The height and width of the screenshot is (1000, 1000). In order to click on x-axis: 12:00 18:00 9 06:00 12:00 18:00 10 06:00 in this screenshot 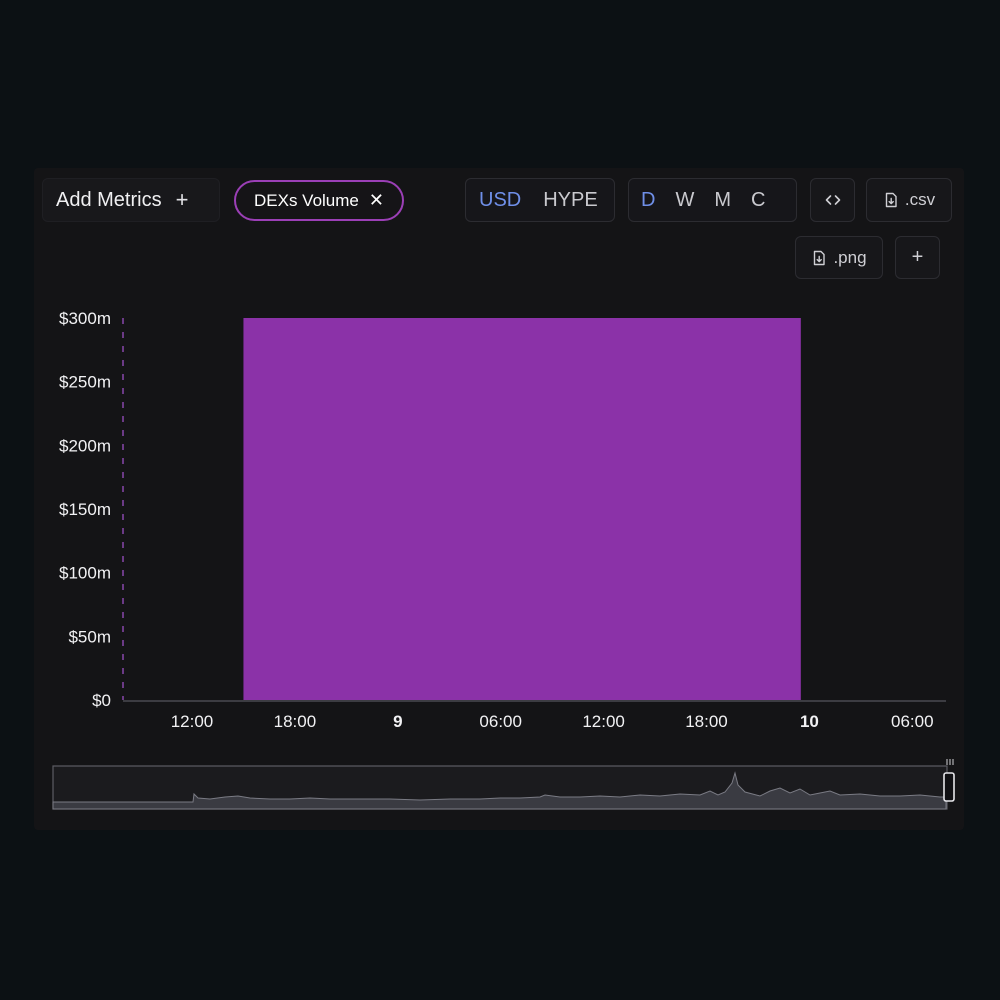, I will do `click(552, 721)`.